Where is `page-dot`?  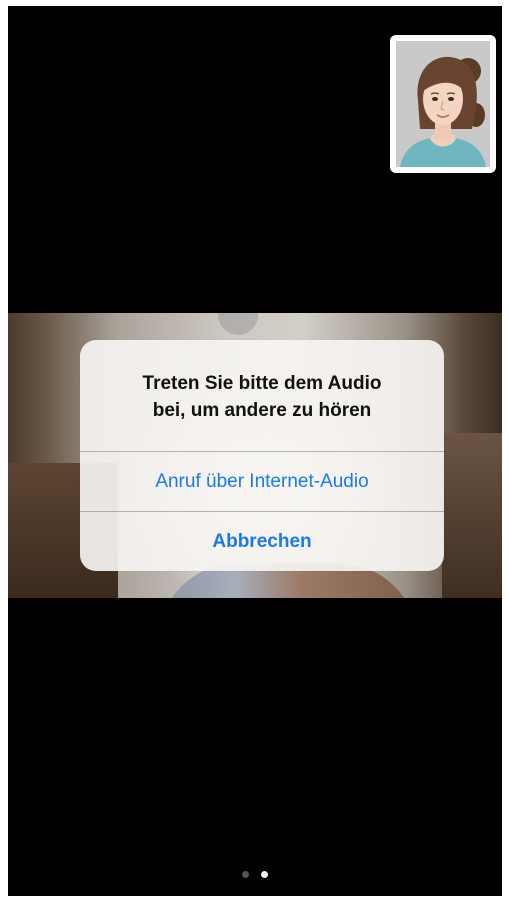
page-dot is located at coordinates (245, 874).